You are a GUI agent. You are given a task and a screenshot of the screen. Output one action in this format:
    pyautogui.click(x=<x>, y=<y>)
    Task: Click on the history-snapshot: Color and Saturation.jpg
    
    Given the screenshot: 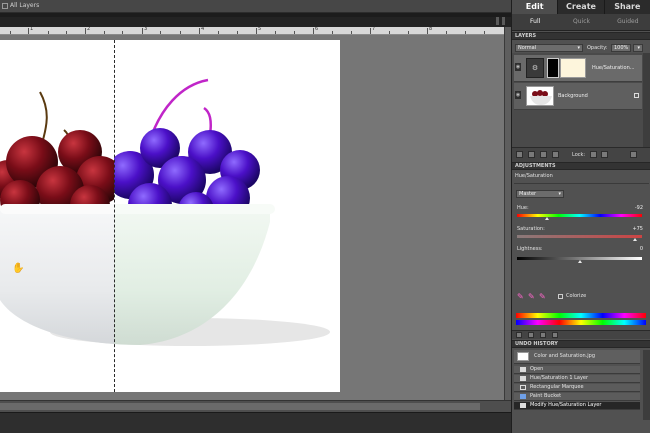 What is the action you would take?
    pyautogui.click(x=577, y=357)
    